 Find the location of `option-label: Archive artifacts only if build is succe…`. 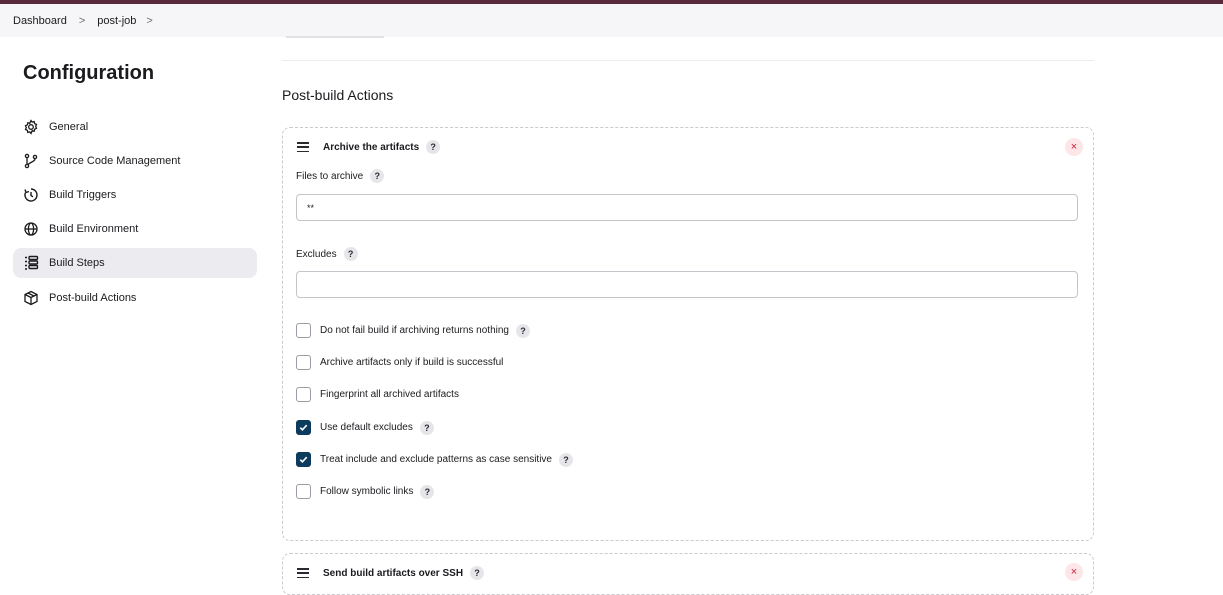

option-label: Archive artifacts only if build is succe… is located at coordinates (412, 362).